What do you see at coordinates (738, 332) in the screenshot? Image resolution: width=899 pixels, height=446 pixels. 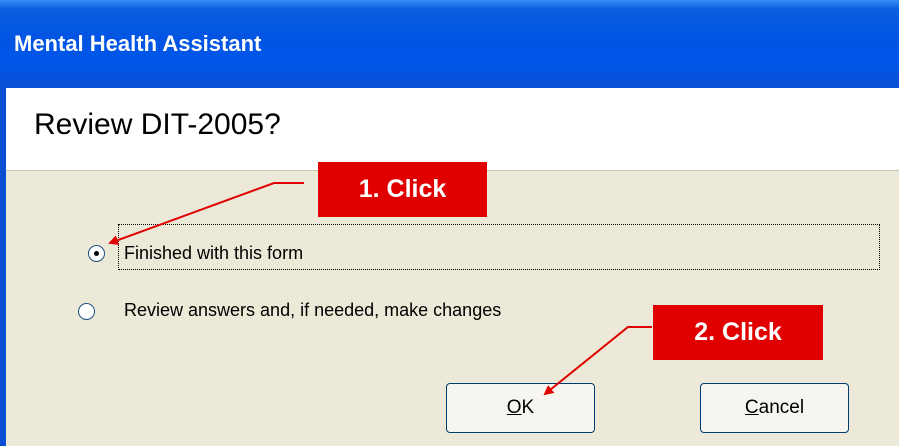 I see `callout-step-2: 2. Click` at bounding box center [738, 332].